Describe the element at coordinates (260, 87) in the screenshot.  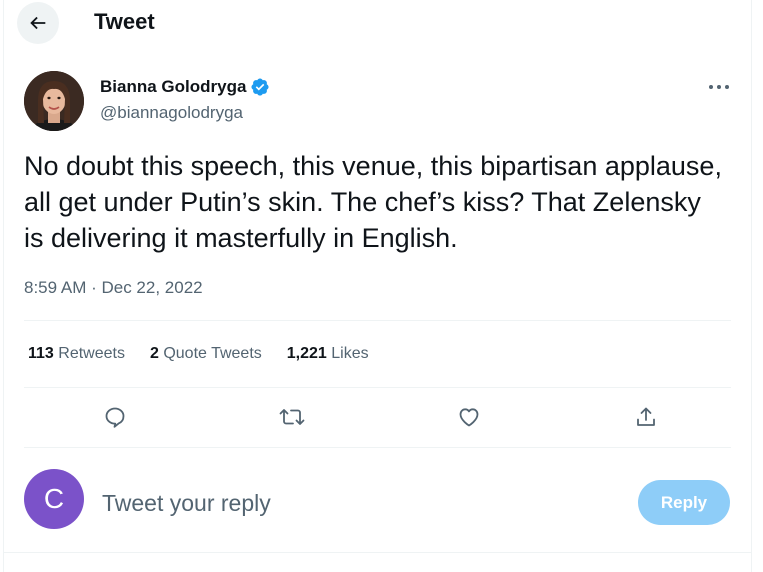
I see `verified-badge-icon` at that location.